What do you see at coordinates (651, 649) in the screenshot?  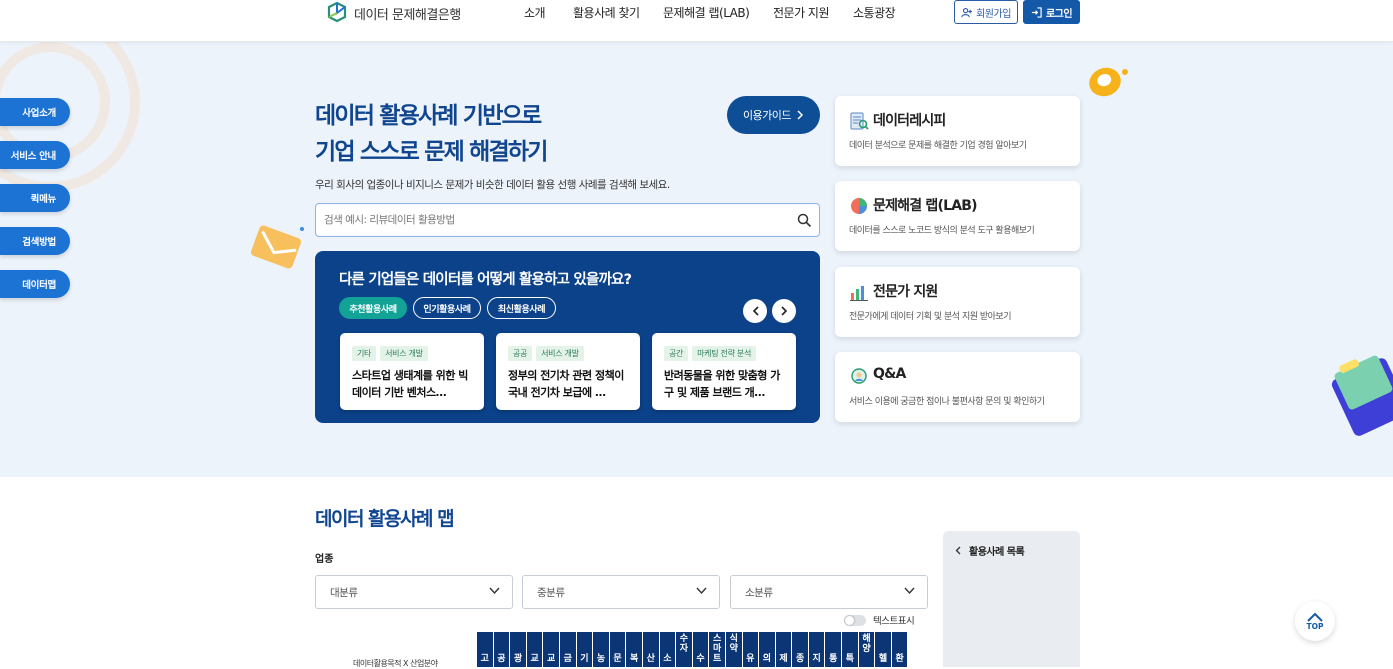 I see `matrix-column-header: 산` at bounding box center [651, 649].